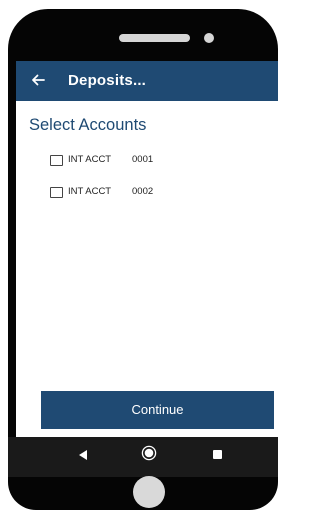 The image size is (320, 510). I want to click on account-number: 0002, so click(143, 191).